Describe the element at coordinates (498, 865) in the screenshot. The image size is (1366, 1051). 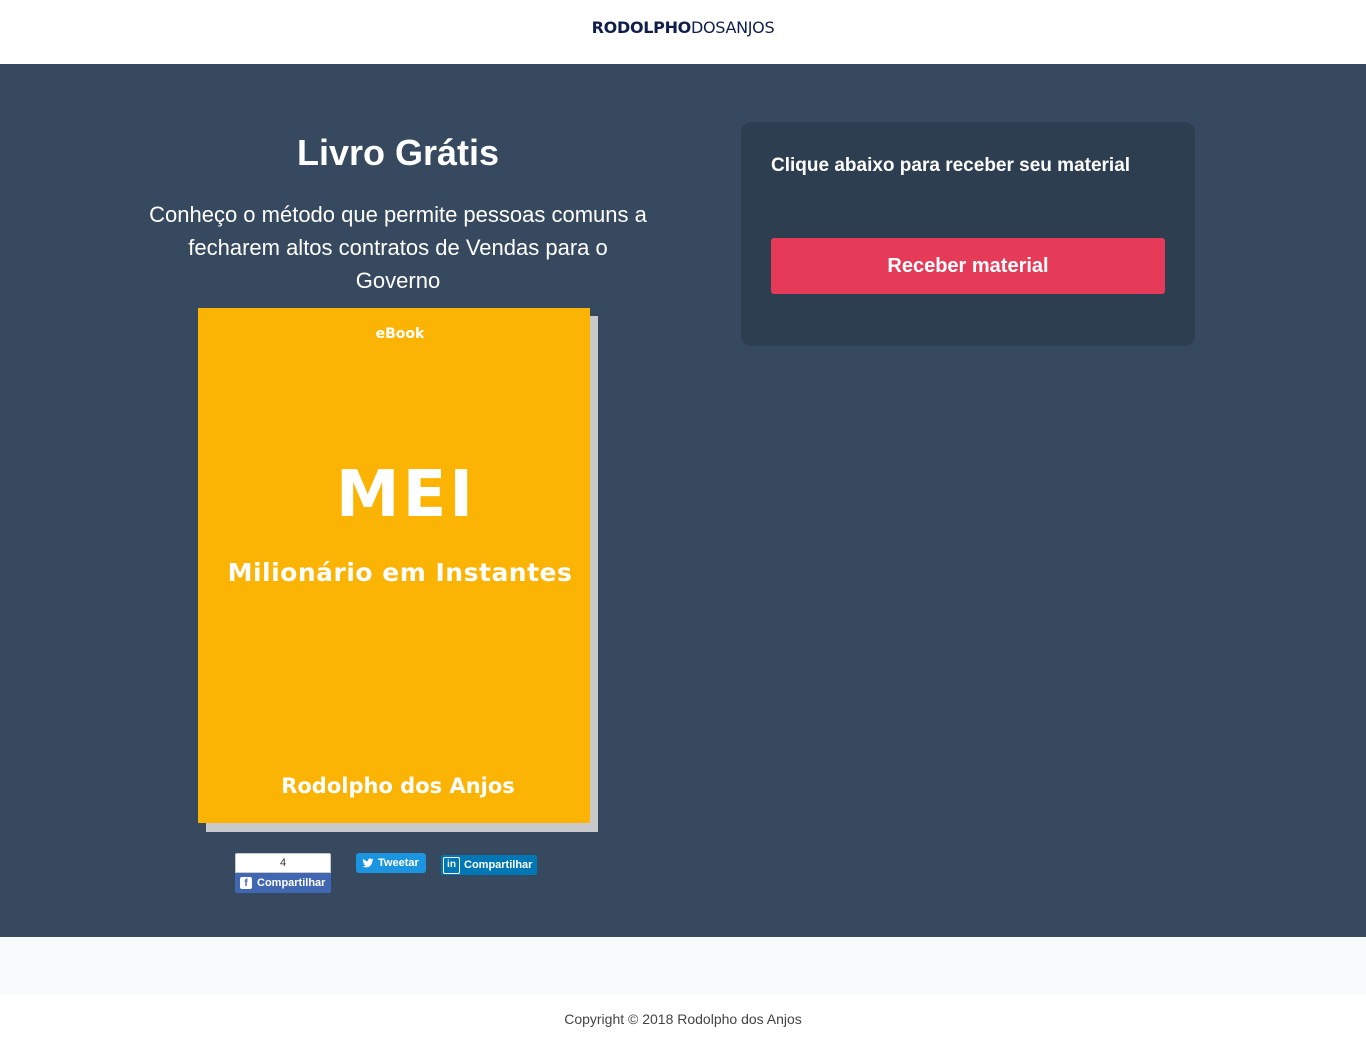
I see `linkedin-share-label: Compartilhar` at that location.